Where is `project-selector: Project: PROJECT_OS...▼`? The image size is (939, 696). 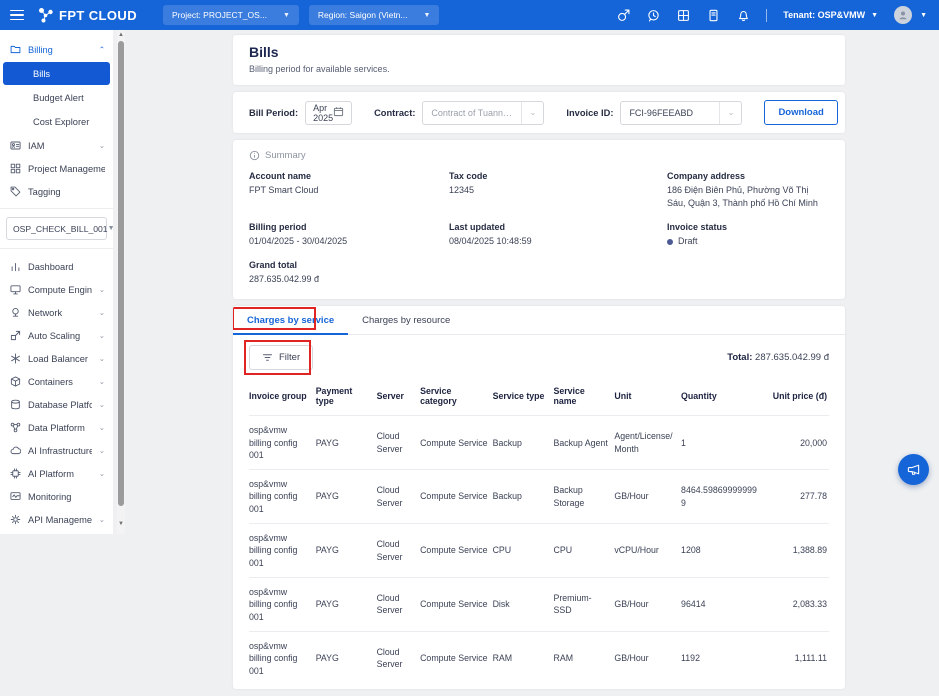 project-selector: Project: PROJECT_OS...▼ is located at coordinates (231, 15).